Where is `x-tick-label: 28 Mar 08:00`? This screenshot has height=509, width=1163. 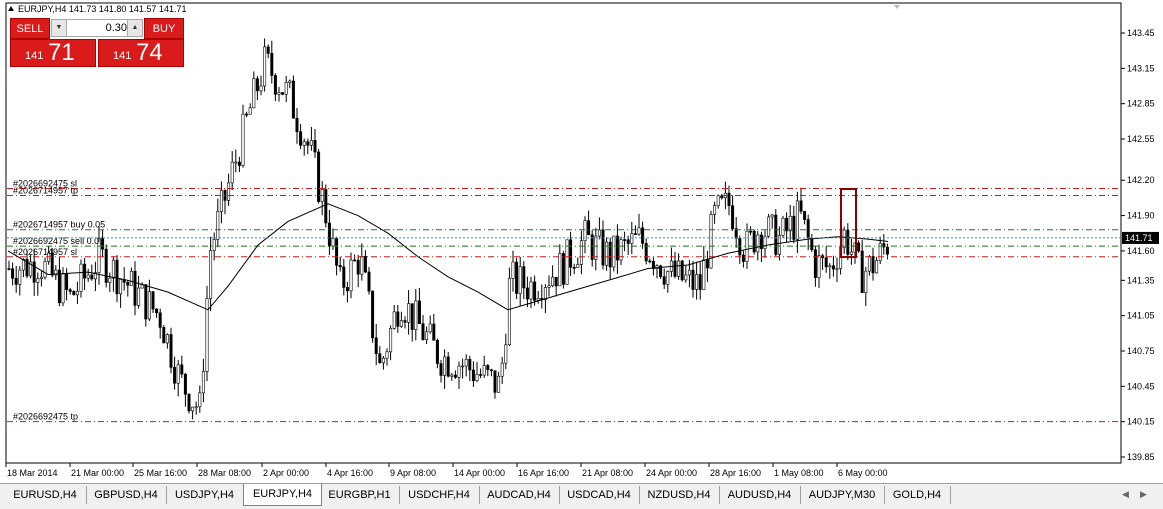
x-tick-label: 28 Mar 08:00 is located at coordinates (224, 473).